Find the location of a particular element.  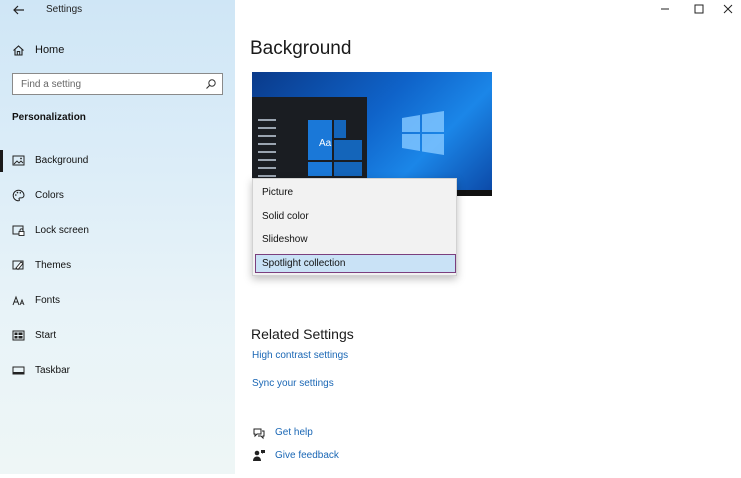

page-title: Background is located at coordinates (301, 48).